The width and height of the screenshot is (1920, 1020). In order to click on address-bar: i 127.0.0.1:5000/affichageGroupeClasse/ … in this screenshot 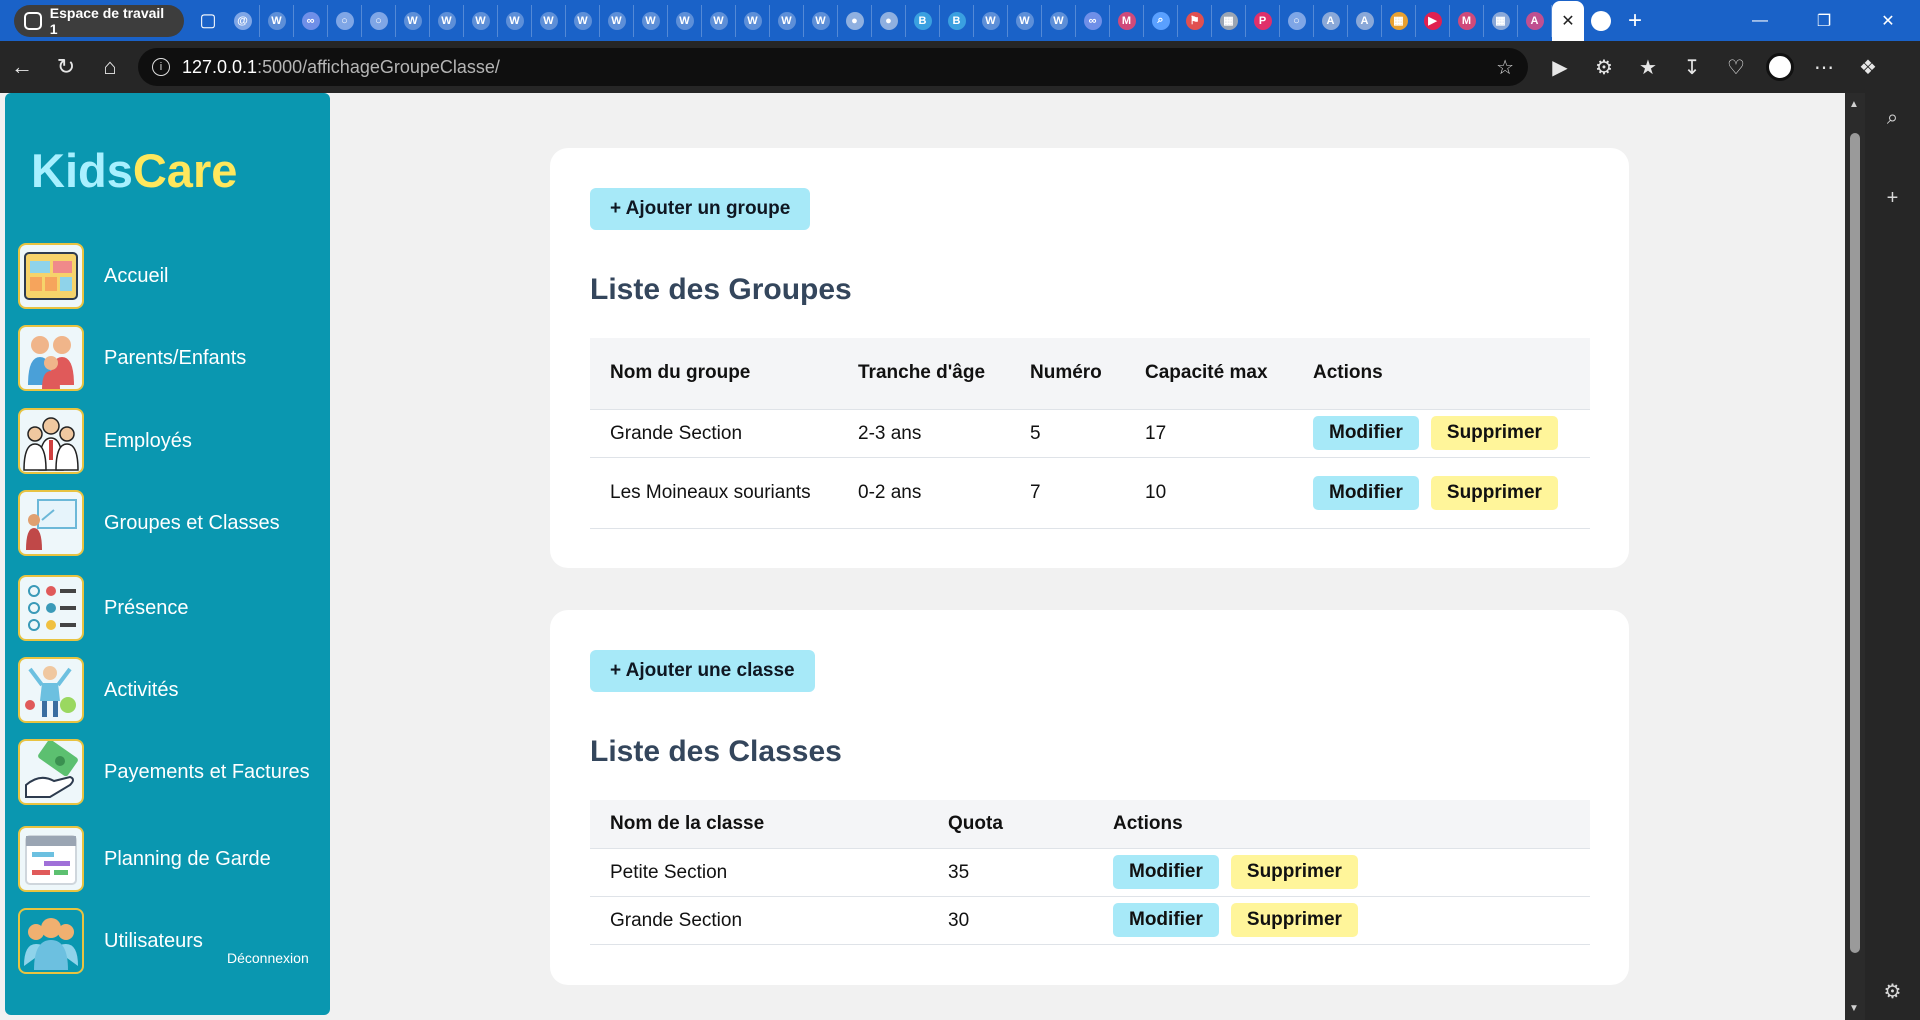, I will do `click(833, 67)`.